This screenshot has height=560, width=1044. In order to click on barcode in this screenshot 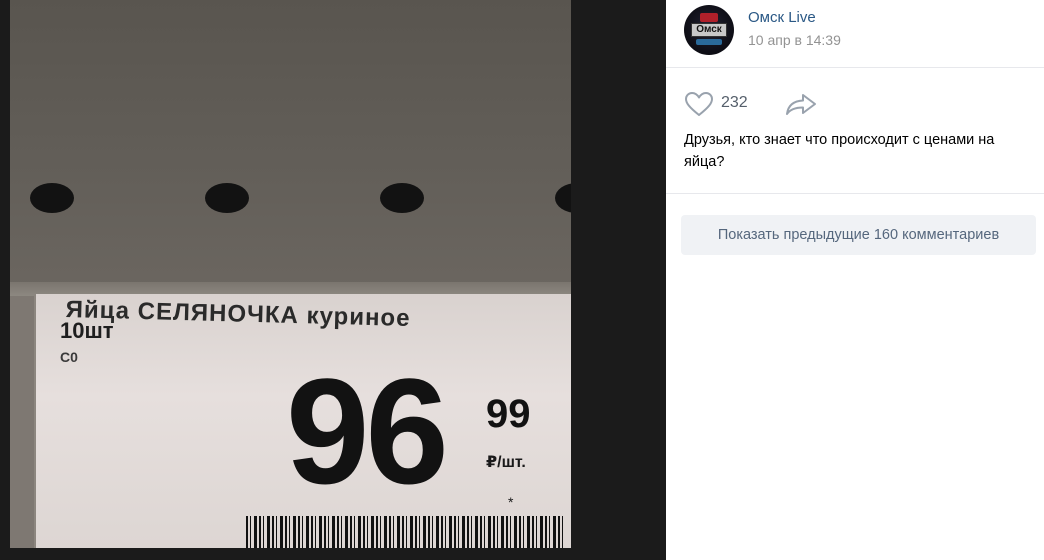, I will do `click(406, 532)`.